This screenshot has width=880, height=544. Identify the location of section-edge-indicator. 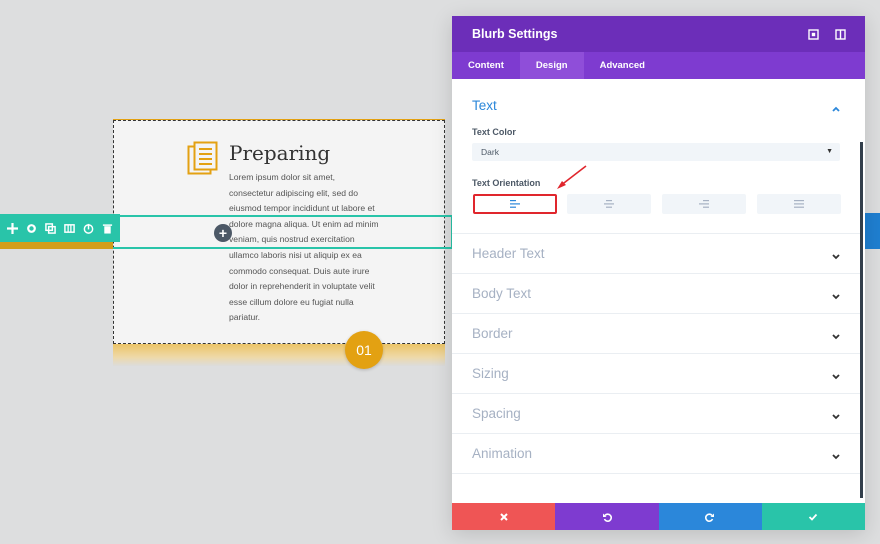
(872, 231).